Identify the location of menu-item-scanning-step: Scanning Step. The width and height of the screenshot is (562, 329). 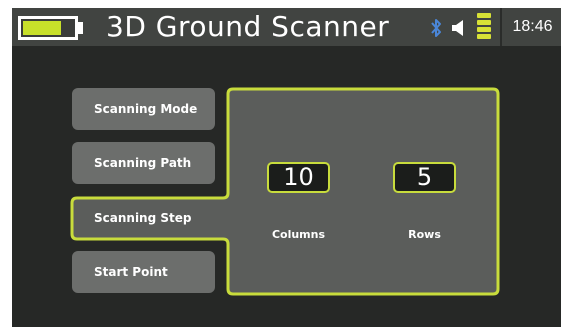
(152, 218).